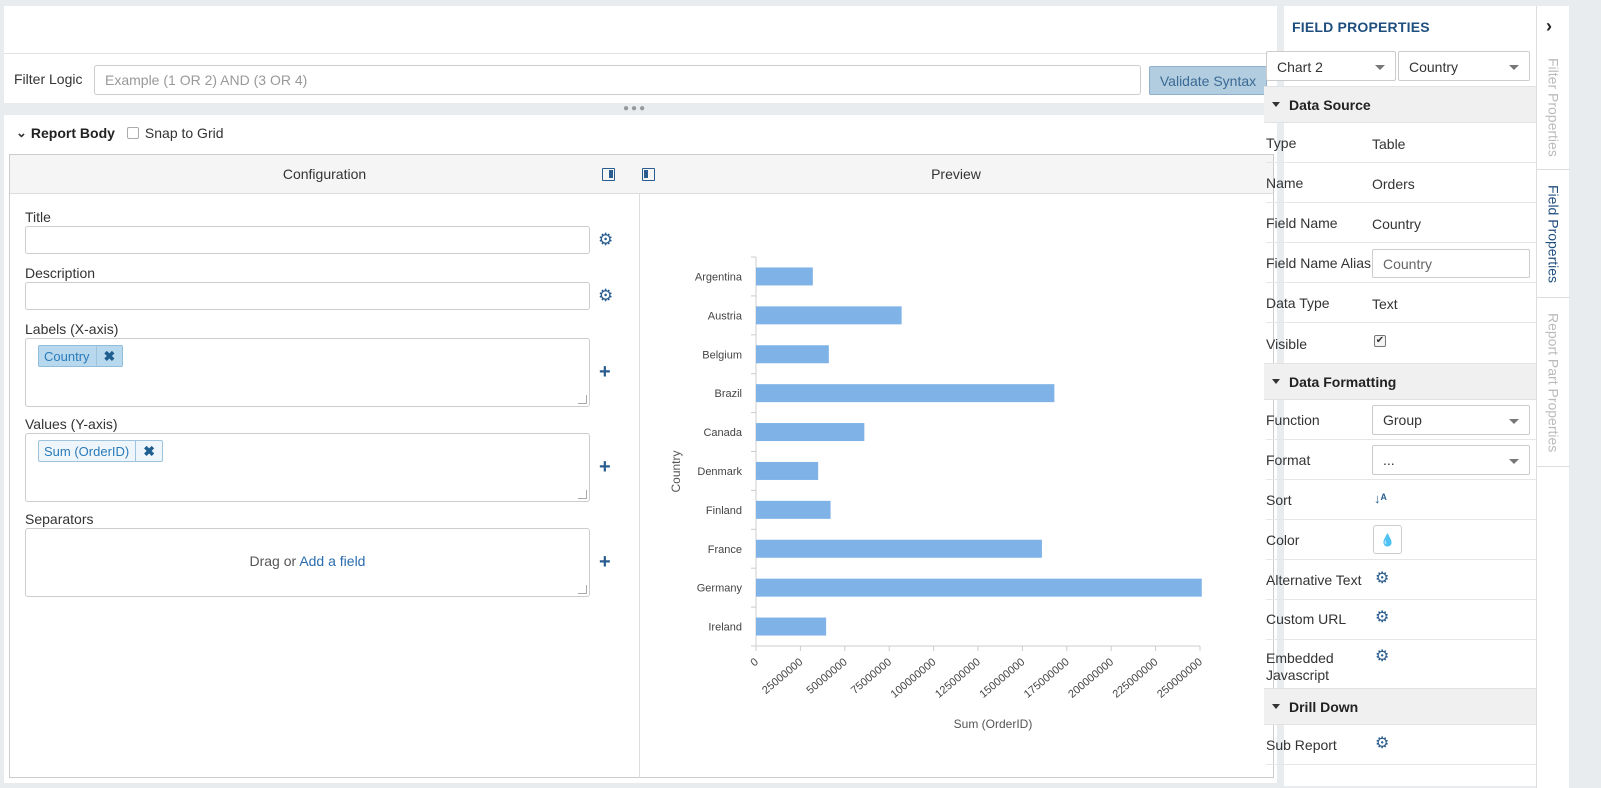 The height and width of the screenshot is (788, 1601). What do you see at coordinates (38, 217) in the screenshot?
I see `title-label: Title` at bounding box center [38, 217].